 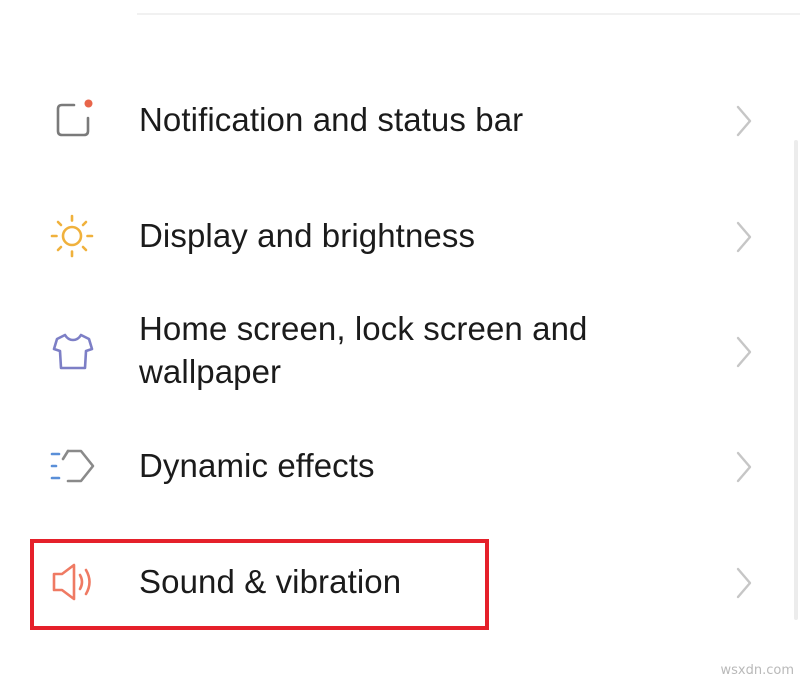 What do you see at coordinates (468, 7) in the screenshot?
I see `top-divider` at bounding box center [468, 7].